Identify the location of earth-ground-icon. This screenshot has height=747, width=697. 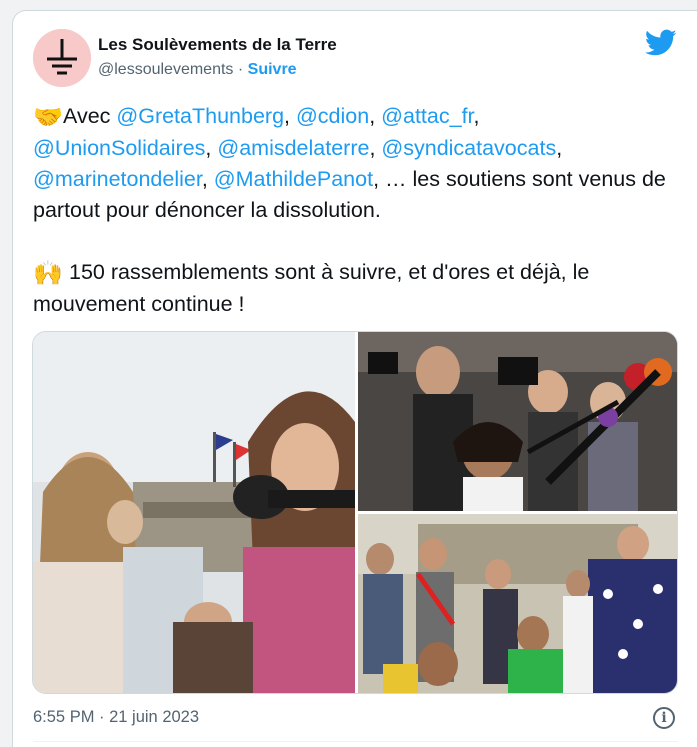
(62, 58).